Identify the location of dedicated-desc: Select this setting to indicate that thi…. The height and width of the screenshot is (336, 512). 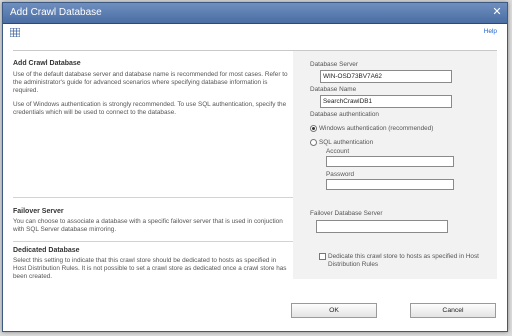
(150, 268).